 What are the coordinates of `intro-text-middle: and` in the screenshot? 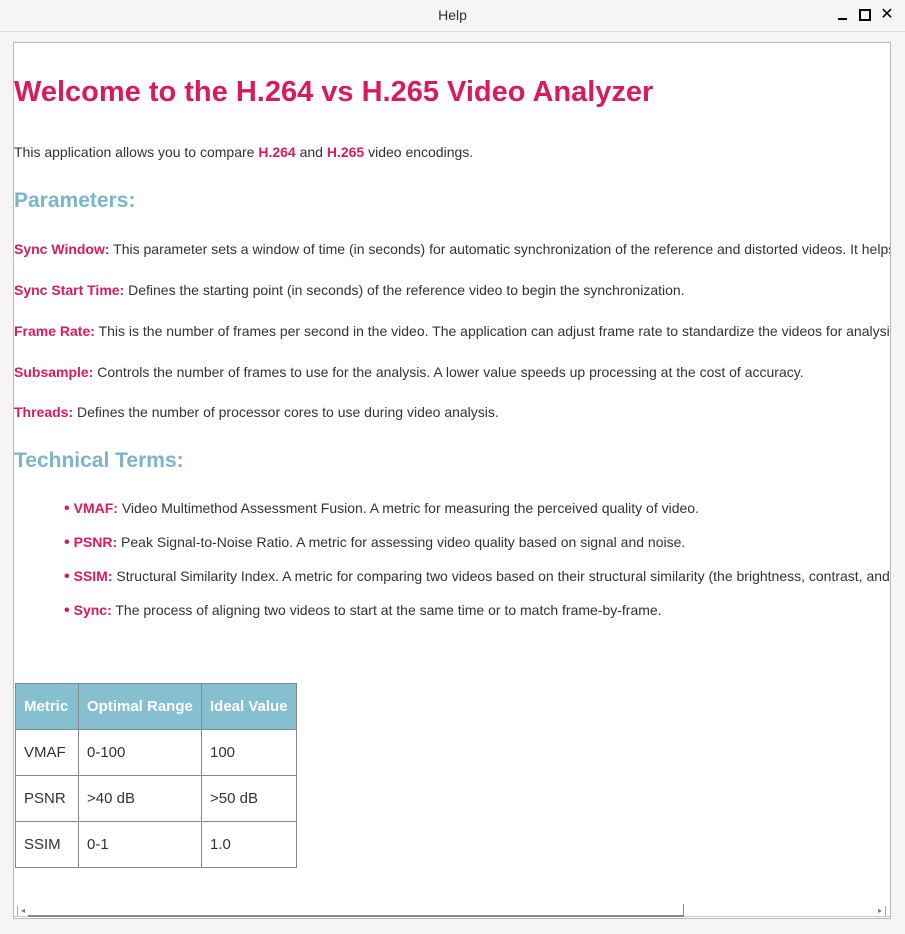 It's located at (311, 152).